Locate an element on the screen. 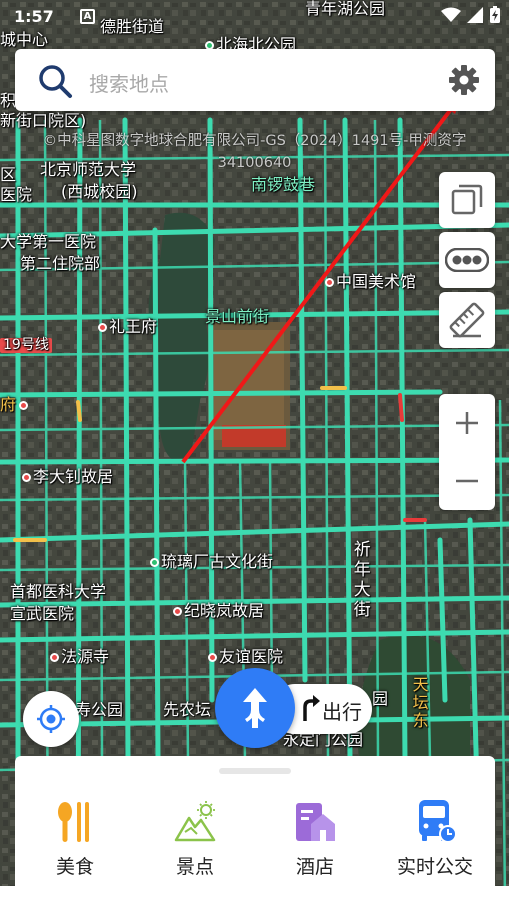 The height and width of the screenshot is (904, 509). traffic-icon is located at coordinates (467, 260).